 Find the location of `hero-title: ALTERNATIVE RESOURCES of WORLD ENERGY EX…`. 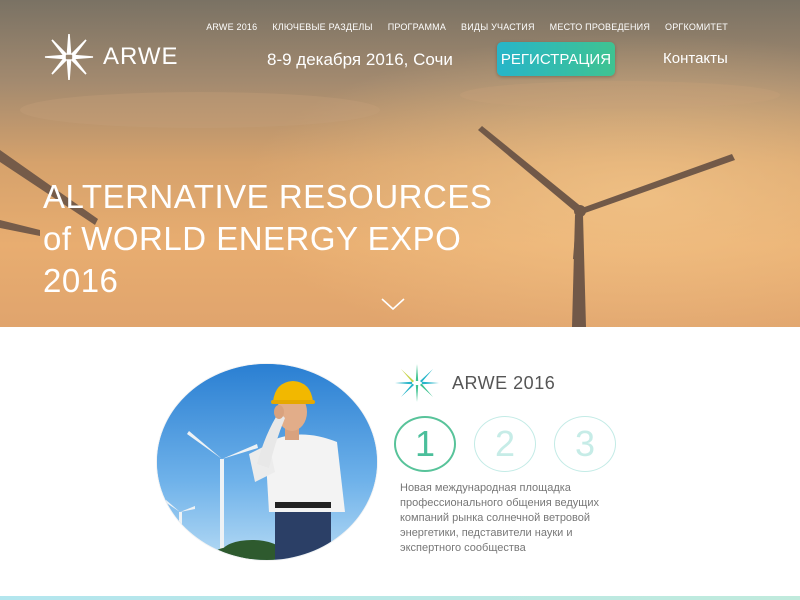

hero-title: ALTERNATIVE RESOURCES of WORLD ENERGY EX… is located at coordinates (267, 239).